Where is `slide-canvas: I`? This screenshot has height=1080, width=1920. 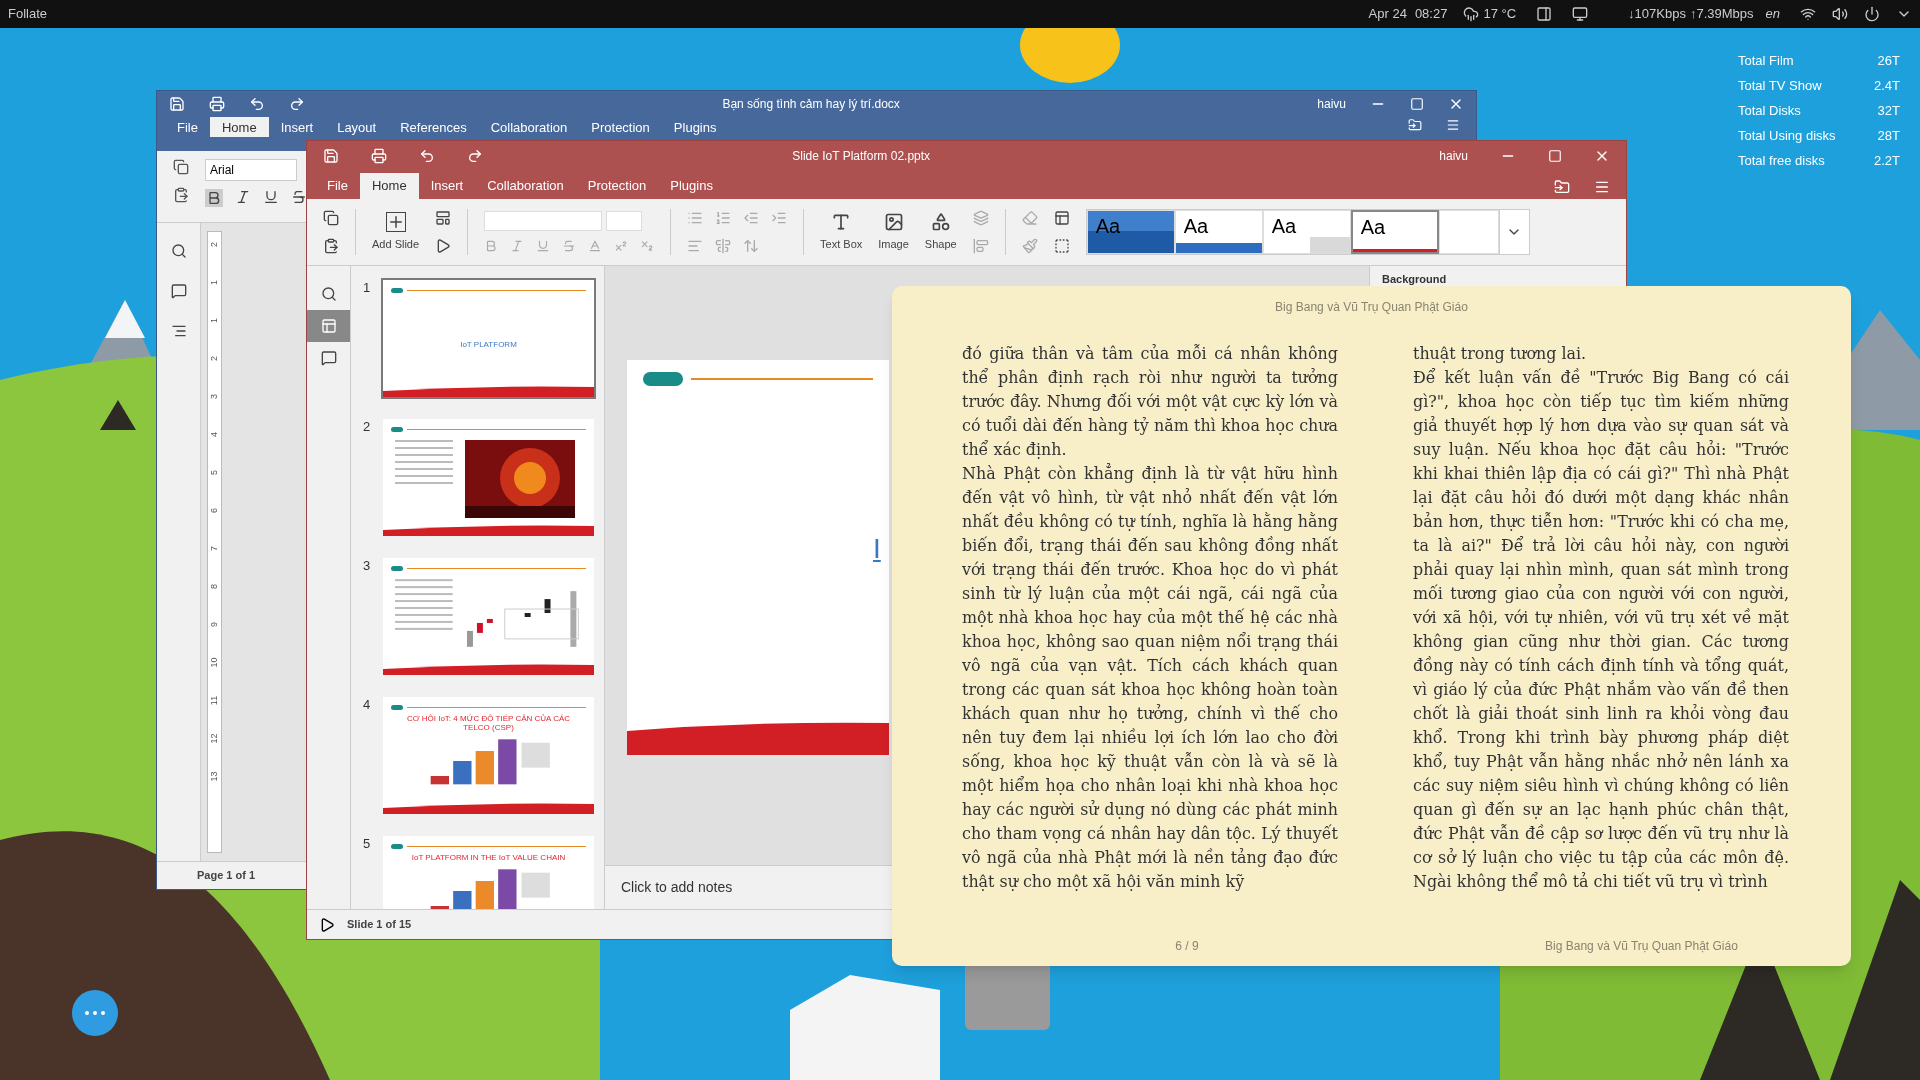
slide-canvas: I is located at coordinates (758, 557).